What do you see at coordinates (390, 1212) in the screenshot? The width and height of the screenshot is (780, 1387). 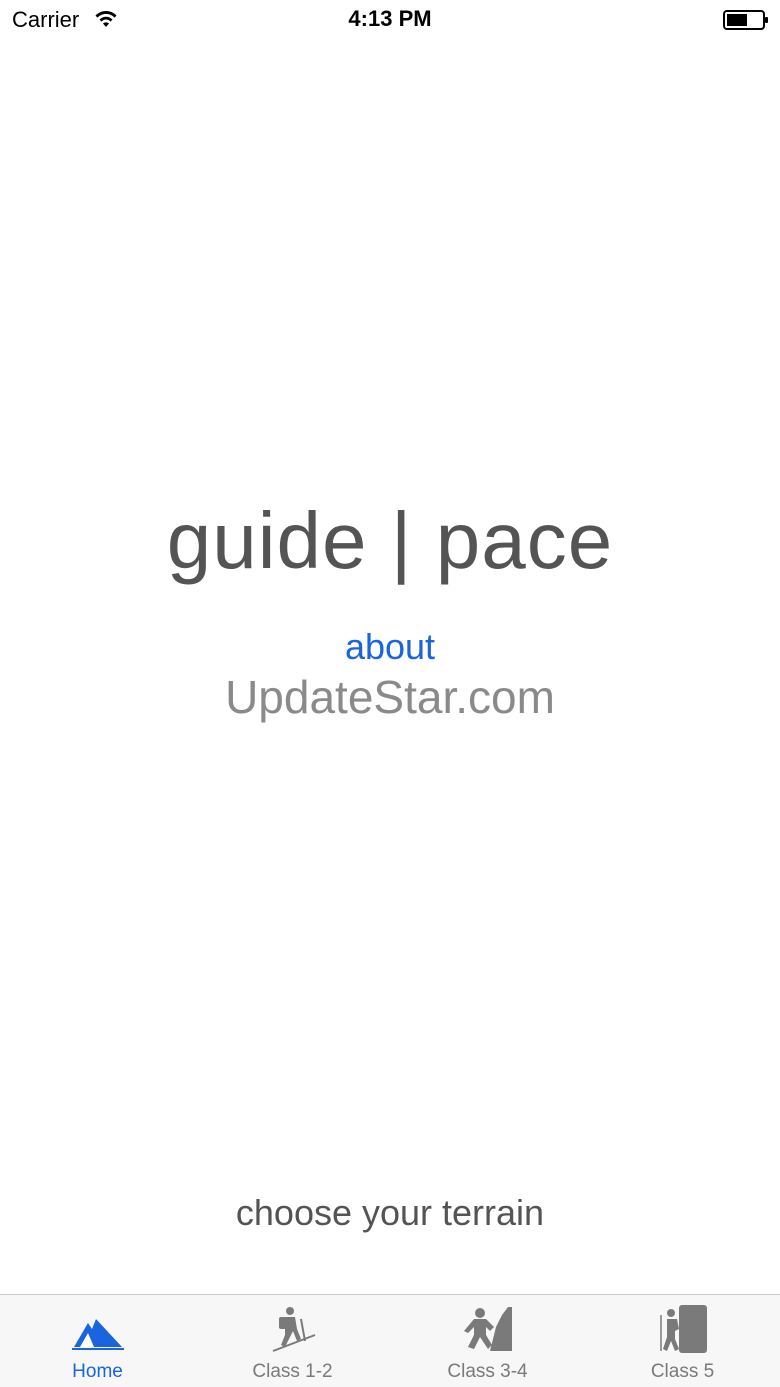 I see `choose-terrain-prompt: choose your terrain` at bounding box center [390, 1212].